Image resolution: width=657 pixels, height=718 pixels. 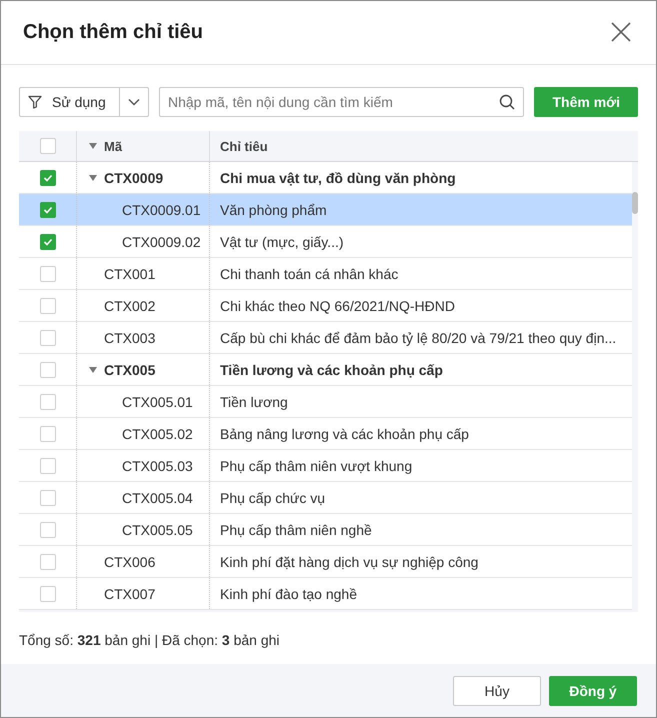 What do you see at coordinates (130, 306) in the screenshot?
I see `table-cell: CTX002` at bounding box center [130, 306].